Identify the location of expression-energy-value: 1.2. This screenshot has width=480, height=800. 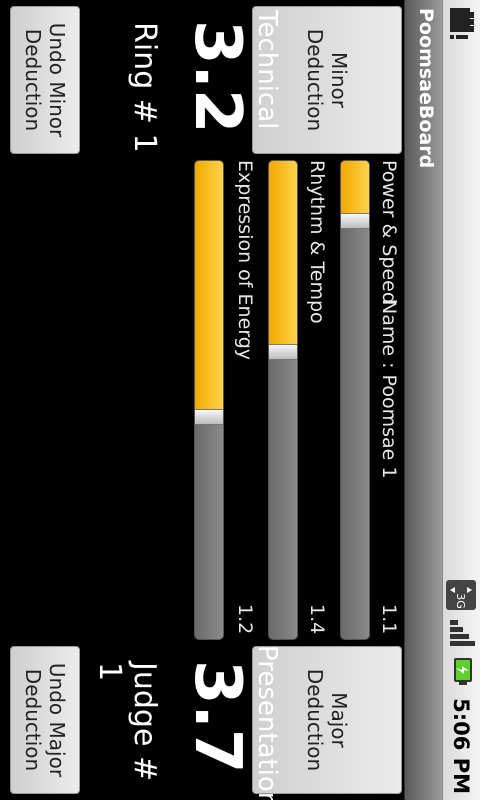
(245, 619).